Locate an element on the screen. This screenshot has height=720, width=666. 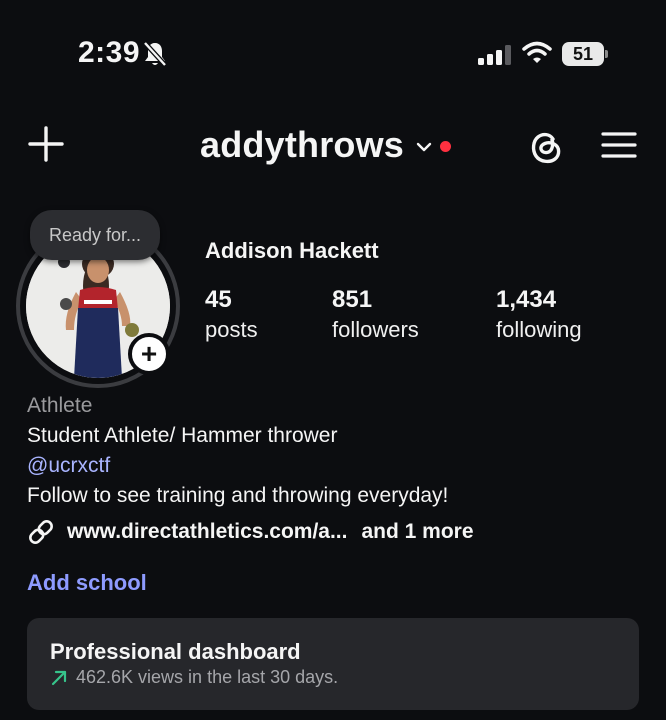
trend-up-icon is located at coordinates (59, 677).